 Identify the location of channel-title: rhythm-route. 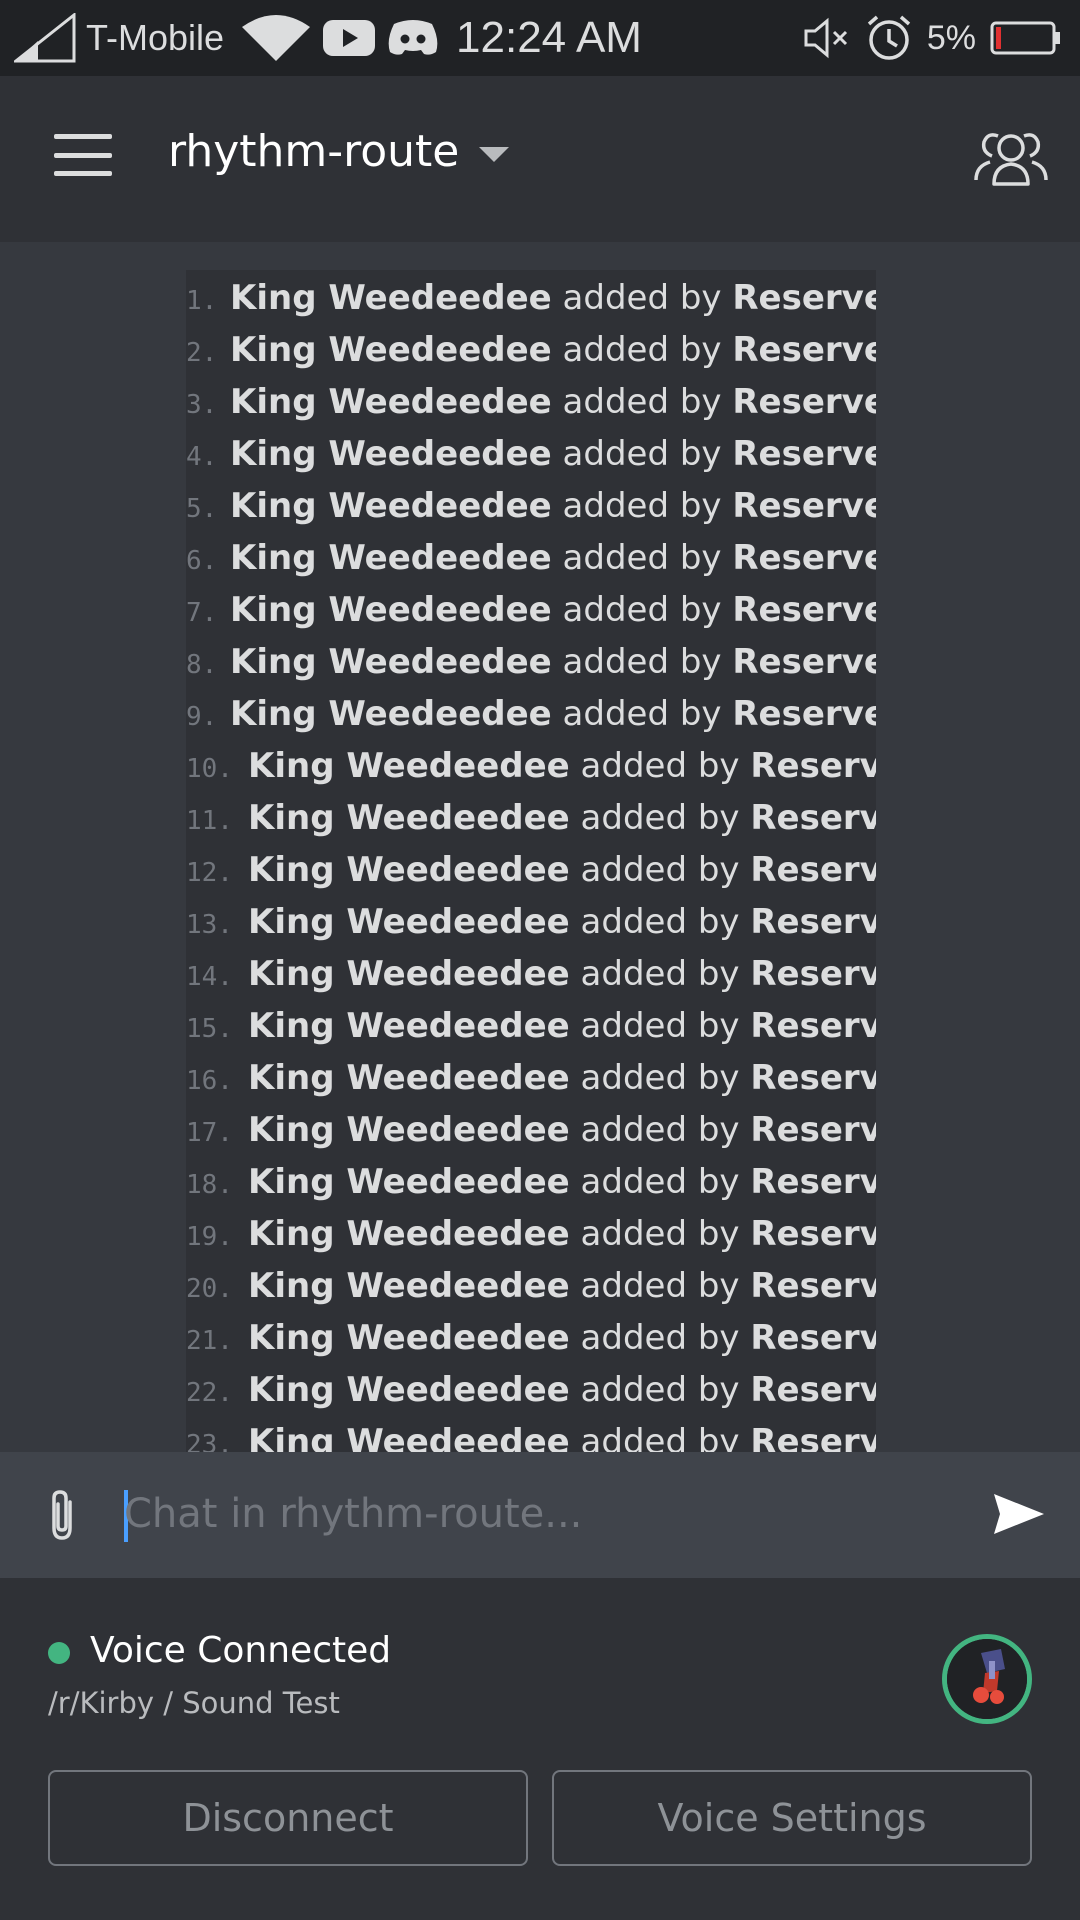
(339, 151).